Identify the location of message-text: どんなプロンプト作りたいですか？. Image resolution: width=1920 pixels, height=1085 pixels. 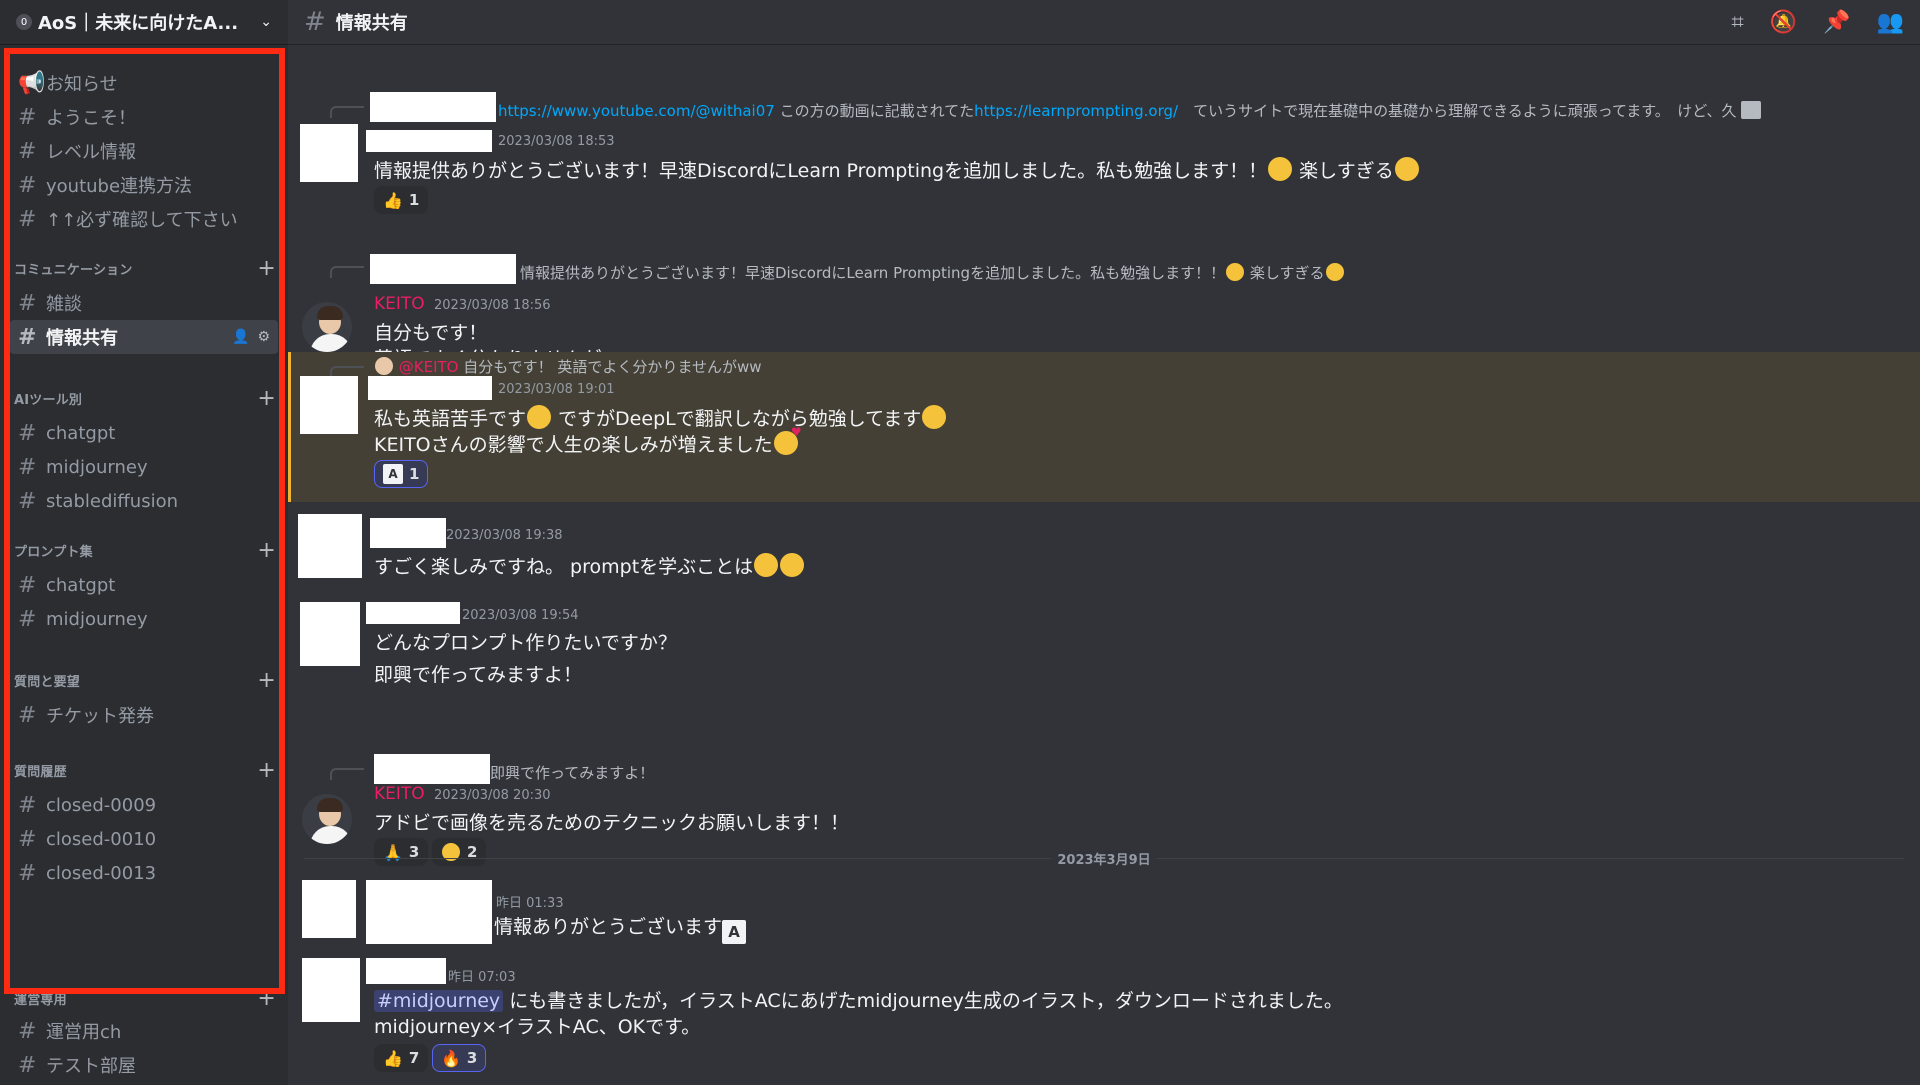
(525, 643).